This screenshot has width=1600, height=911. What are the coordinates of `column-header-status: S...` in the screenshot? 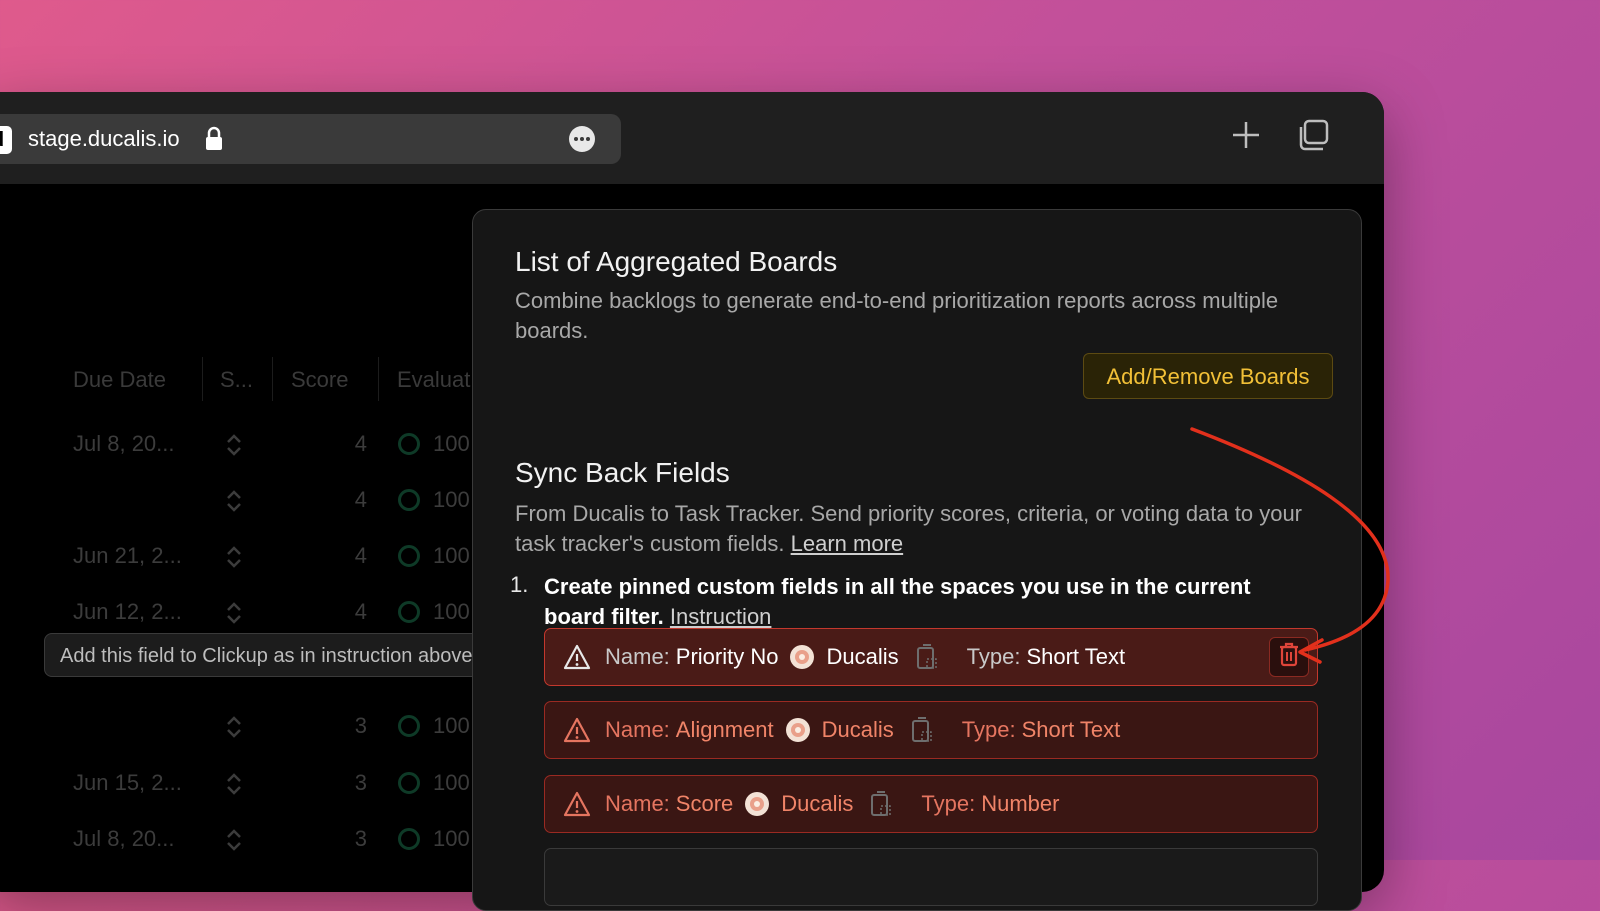 It's located at (236, 380).